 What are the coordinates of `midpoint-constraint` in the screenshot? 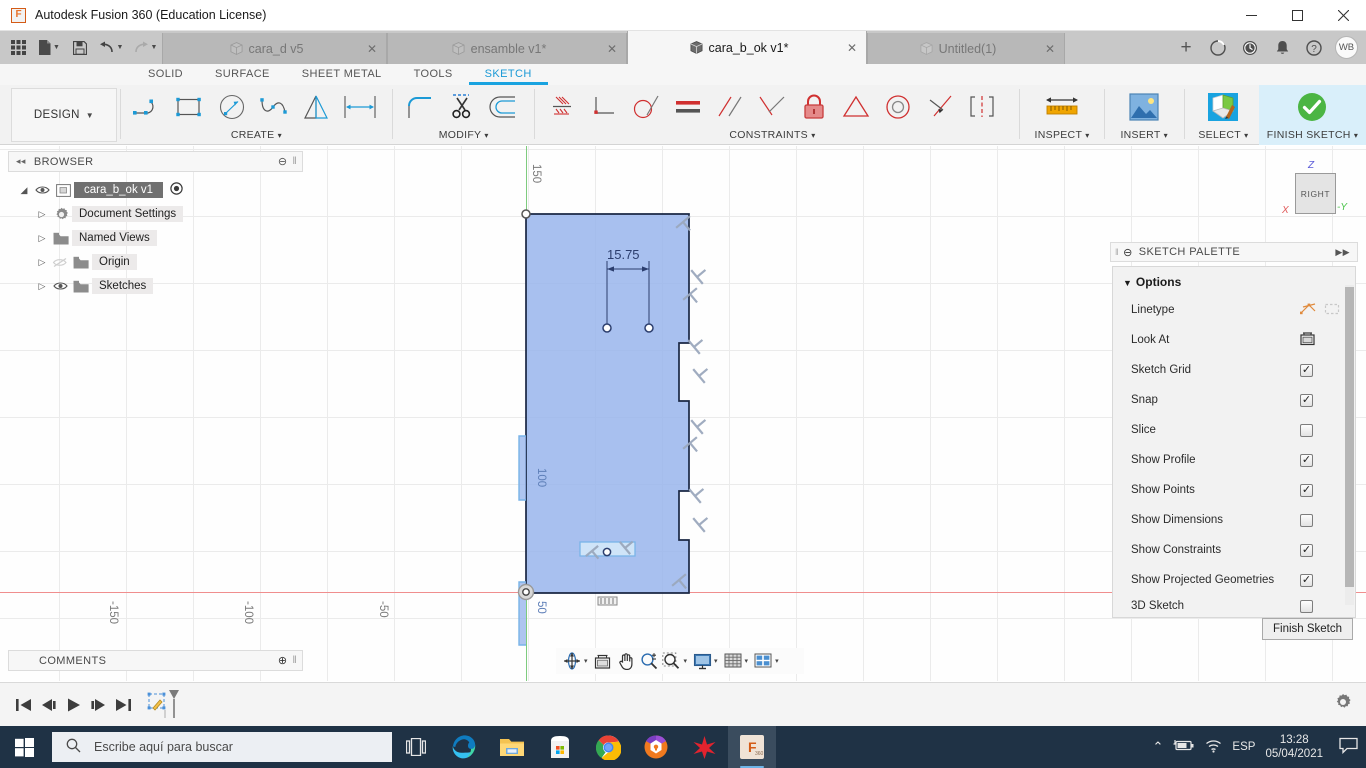 It's located at (772, 107).